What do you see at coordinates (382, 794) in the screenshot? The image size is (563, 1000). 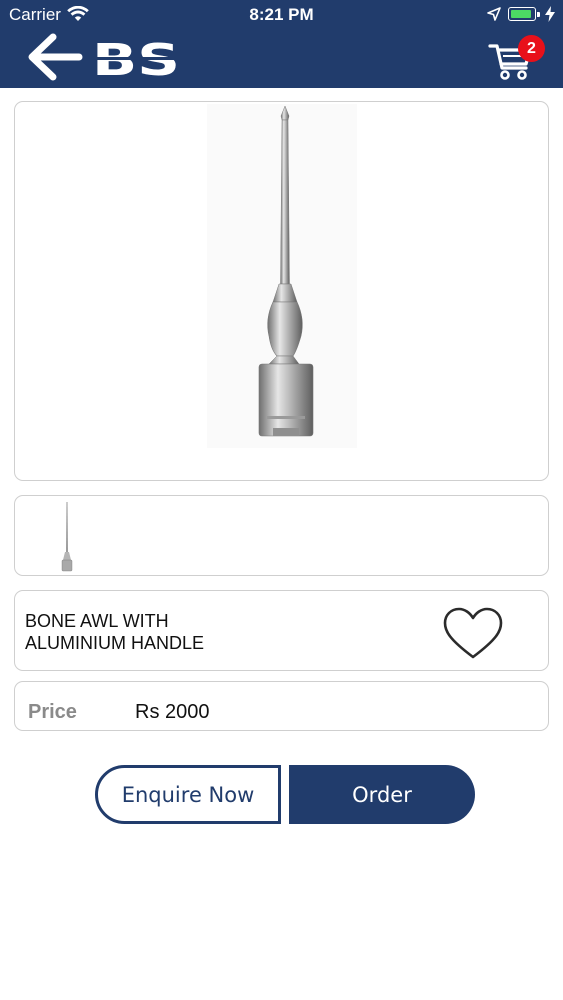 I see `order-button: Order` at bounding box center [382, 794].